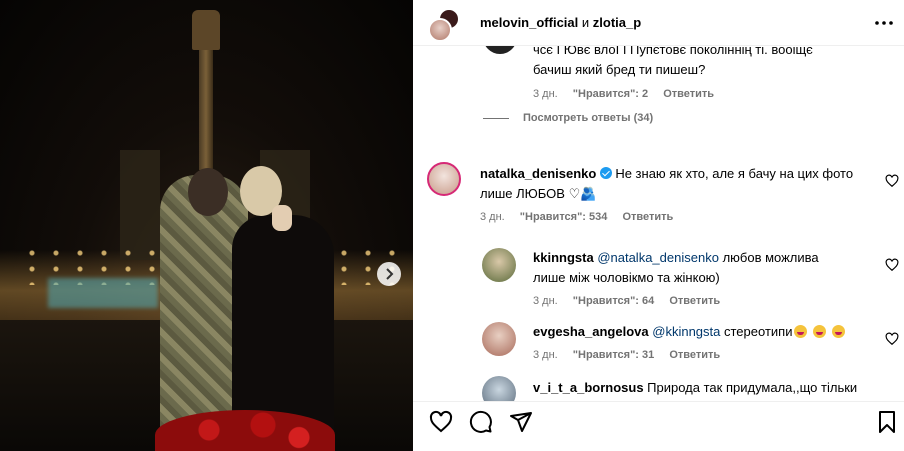  I want to click on bookmark-icon, so click(887, 422).